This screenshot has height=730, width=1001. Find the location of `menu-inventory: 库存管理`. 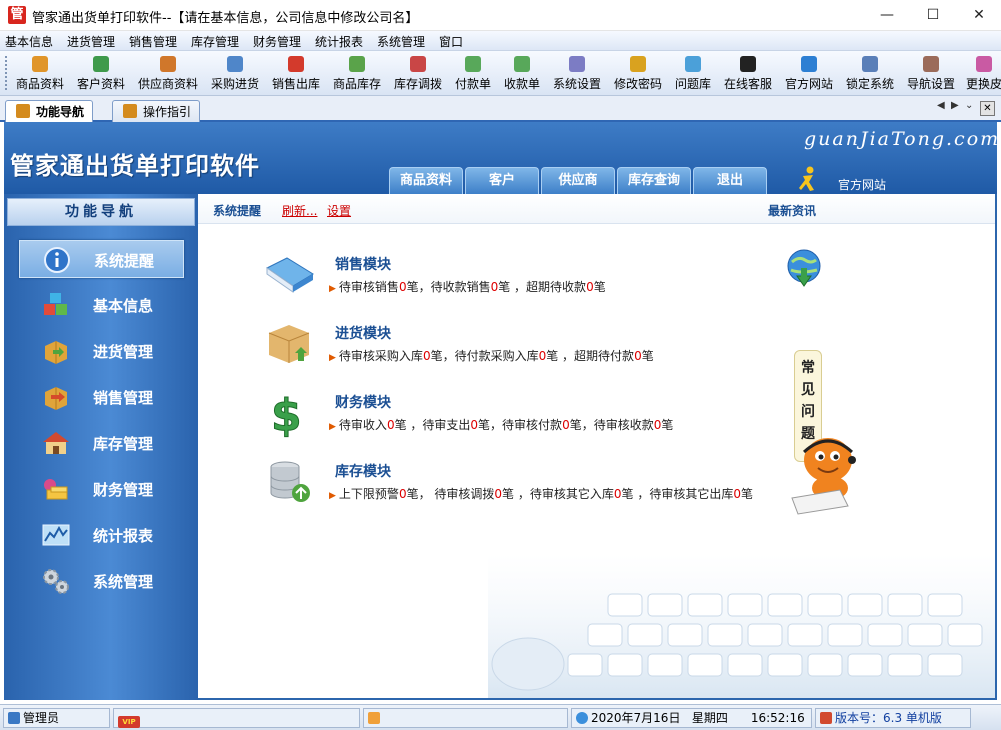

menu-inventory: 库存管理 is located at coordinates (215, 41).